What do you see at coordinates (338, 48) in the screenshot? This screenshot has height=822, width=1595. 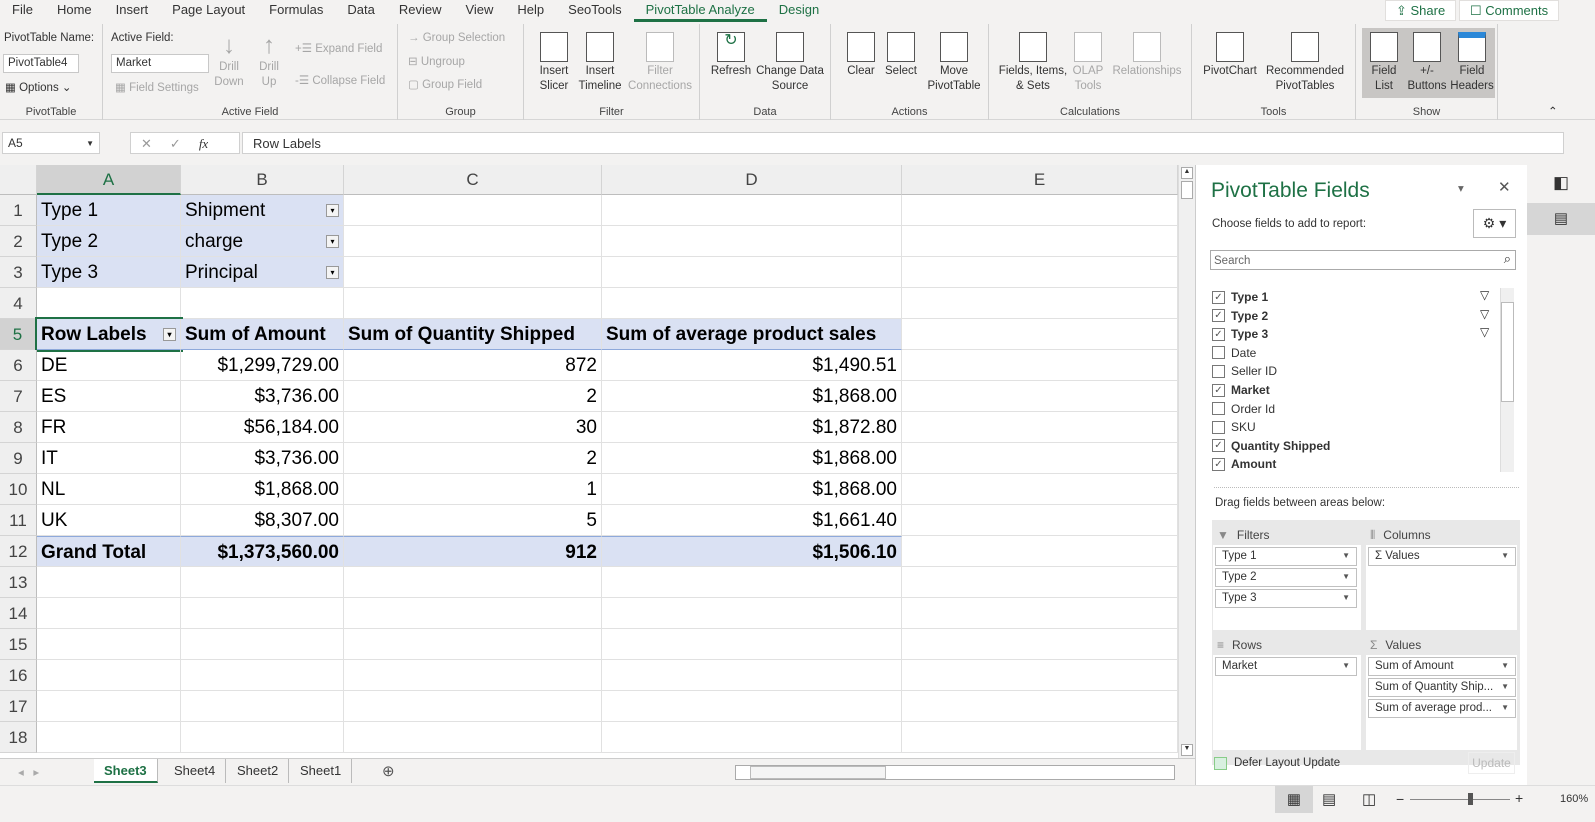 I see `expand-field-button: +☰ Expand Field` at bounding box center [338, 48].